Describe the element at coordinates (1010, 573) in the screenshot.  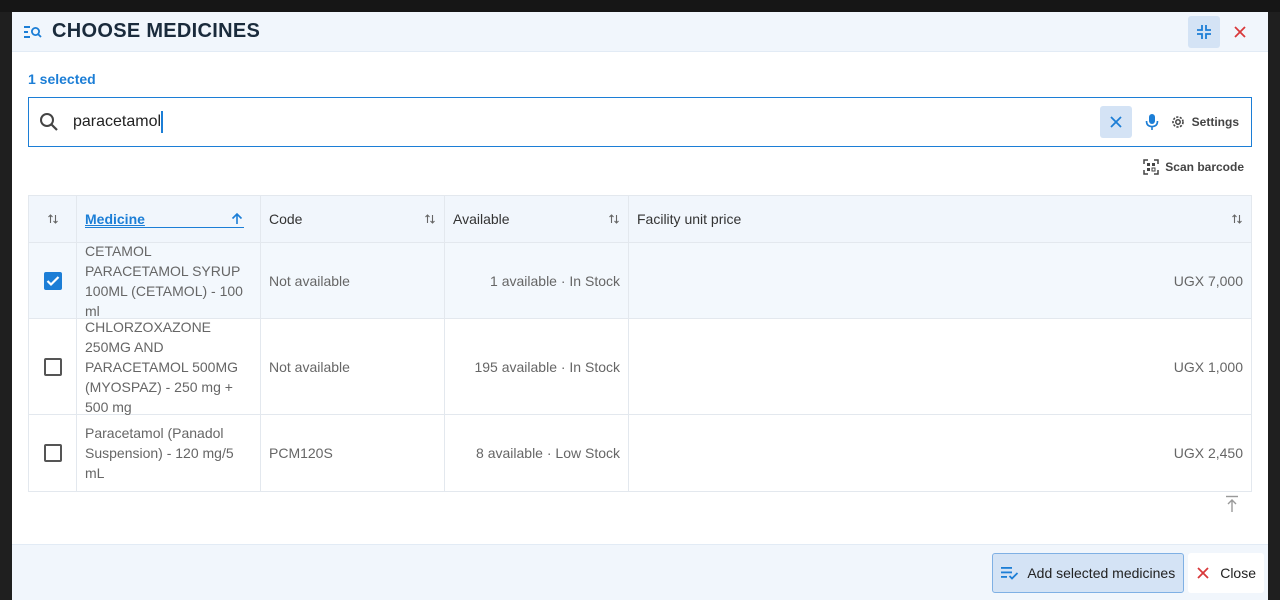
I see `playlist-add-check-icon` at that location.